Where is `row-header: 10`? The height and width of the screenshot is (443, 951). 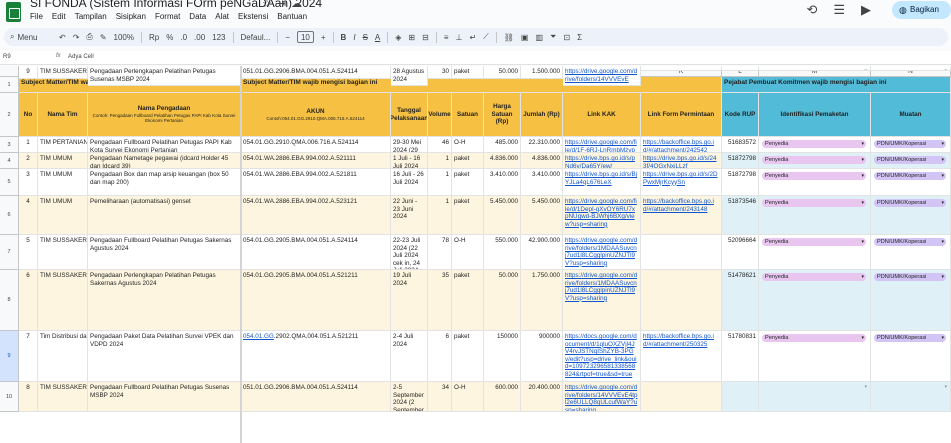 row-header: 10 is located at coordinates (9, 397).